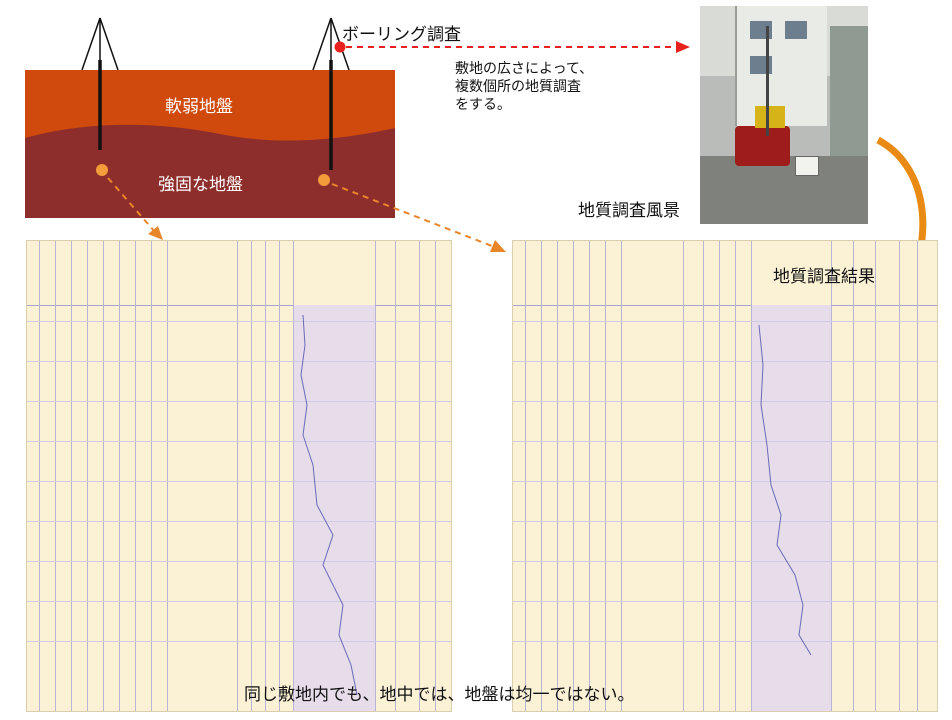 Image resolution: width=952 pixels, height=720 pixels. Describe the element at coordinates (239, 273) in the screenshot. I see `log-header` at that location.